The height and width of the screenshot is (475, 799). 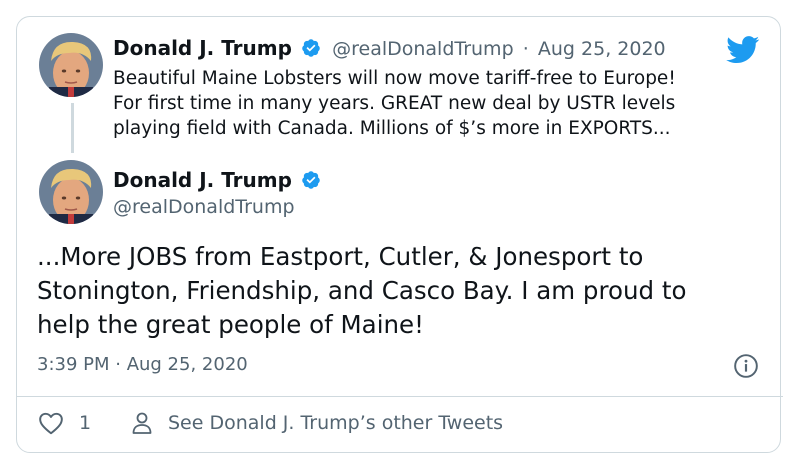 I want to click on see-other-tweets-link: See Donald J. Trump’s other Tweets, so click(x=335, y=423).